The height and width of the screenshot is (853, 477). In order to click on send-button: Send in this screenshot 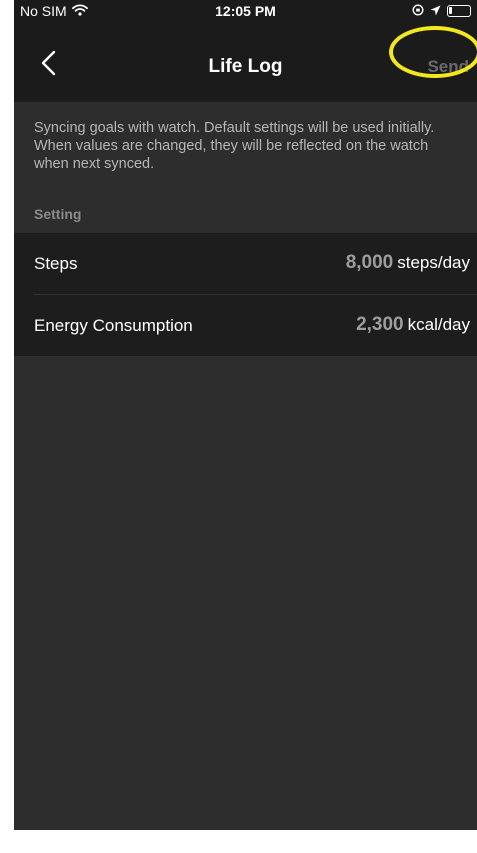, I will do `click(448, 67)`.